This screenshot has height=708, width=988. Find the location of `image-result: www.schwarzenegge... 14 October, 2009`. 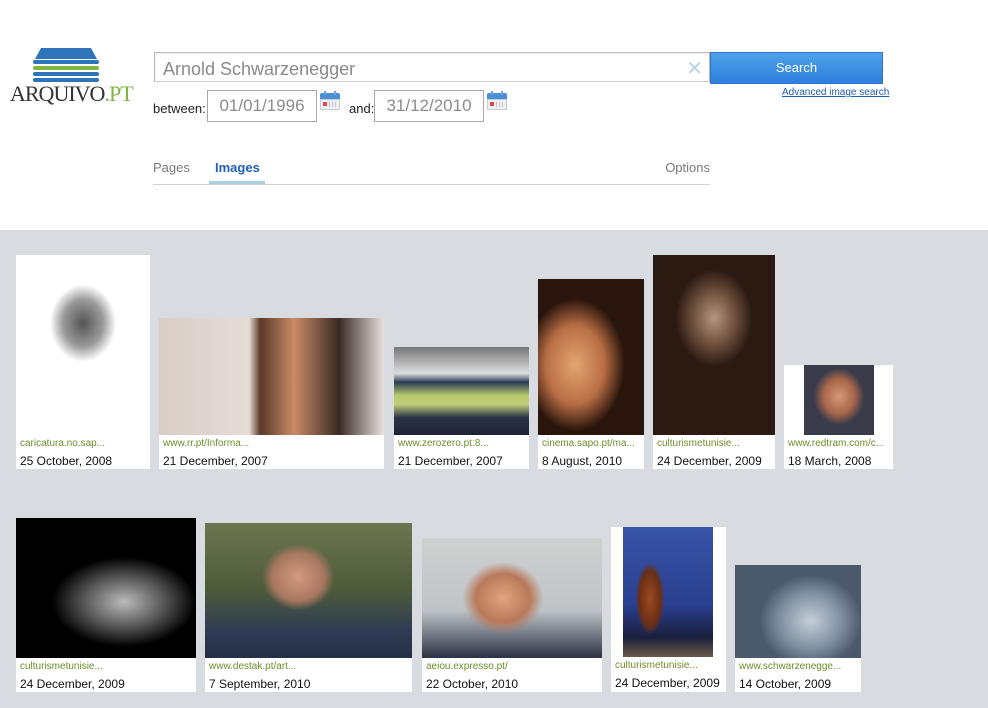

image-result: www.schwarzenegge... 14 October, 2009 is located at coordinates (798, 628).